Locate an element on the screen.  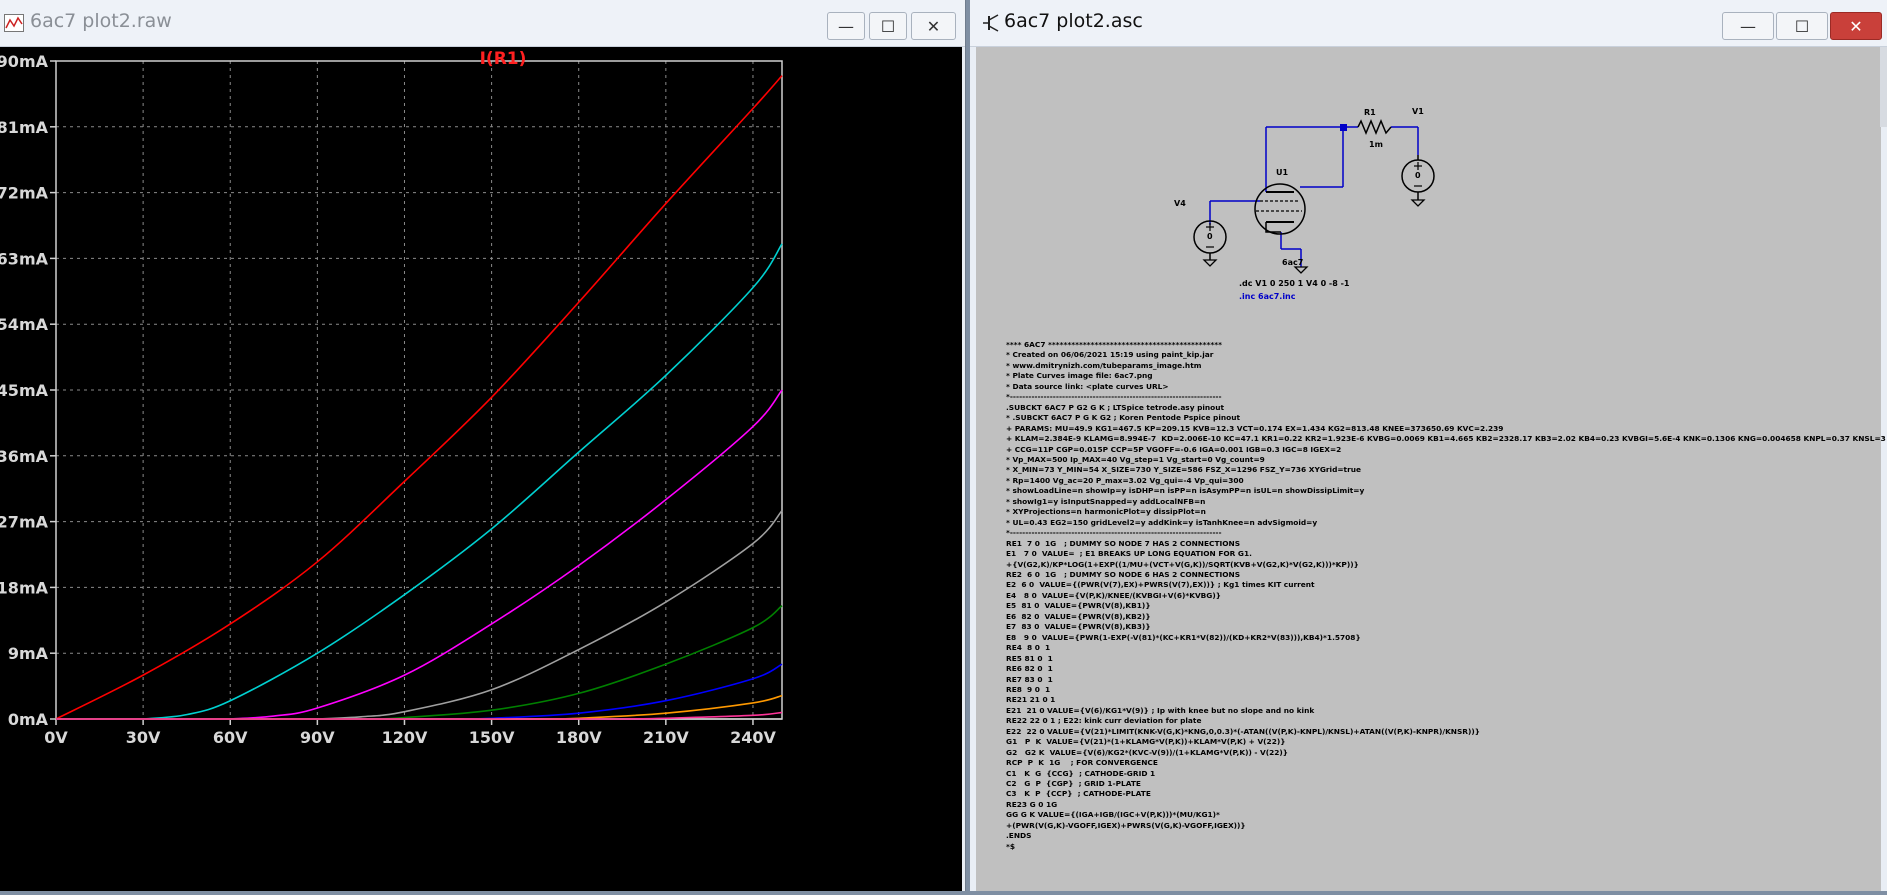
x-tick-label: 90V is located at coordinates (317, 737).